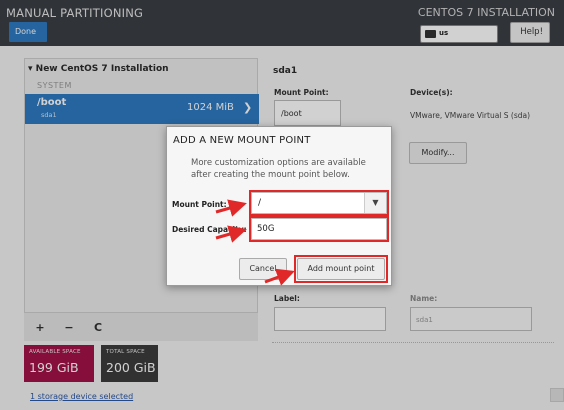 The height and width of the screenshot is (410, 564). Describe the element at coordinates (279, 277) in the screenshot. I see `annotation-arrow-add-button` at that location.